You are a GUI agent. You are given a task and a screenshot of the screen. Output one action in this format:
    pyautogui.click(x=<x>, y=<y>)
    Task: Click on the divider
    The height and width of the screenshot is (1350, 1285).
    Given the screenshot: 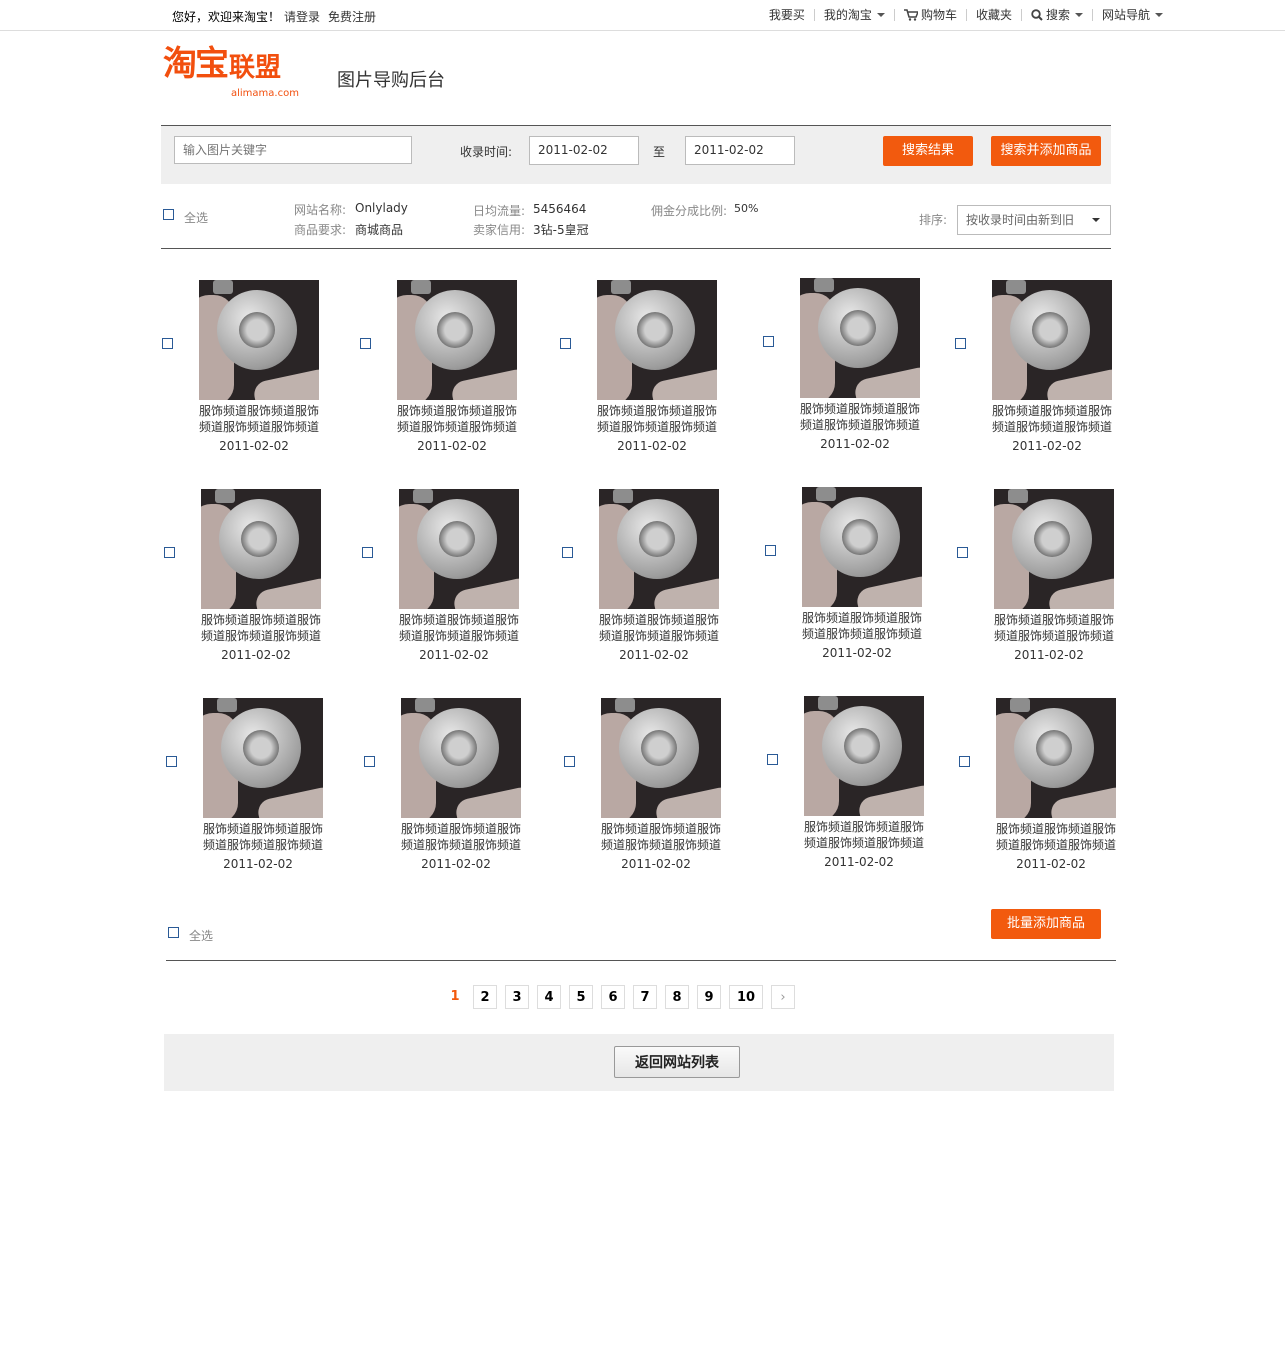 What is the action you would take?
    pyautogui.click(x=641, y=960)
    